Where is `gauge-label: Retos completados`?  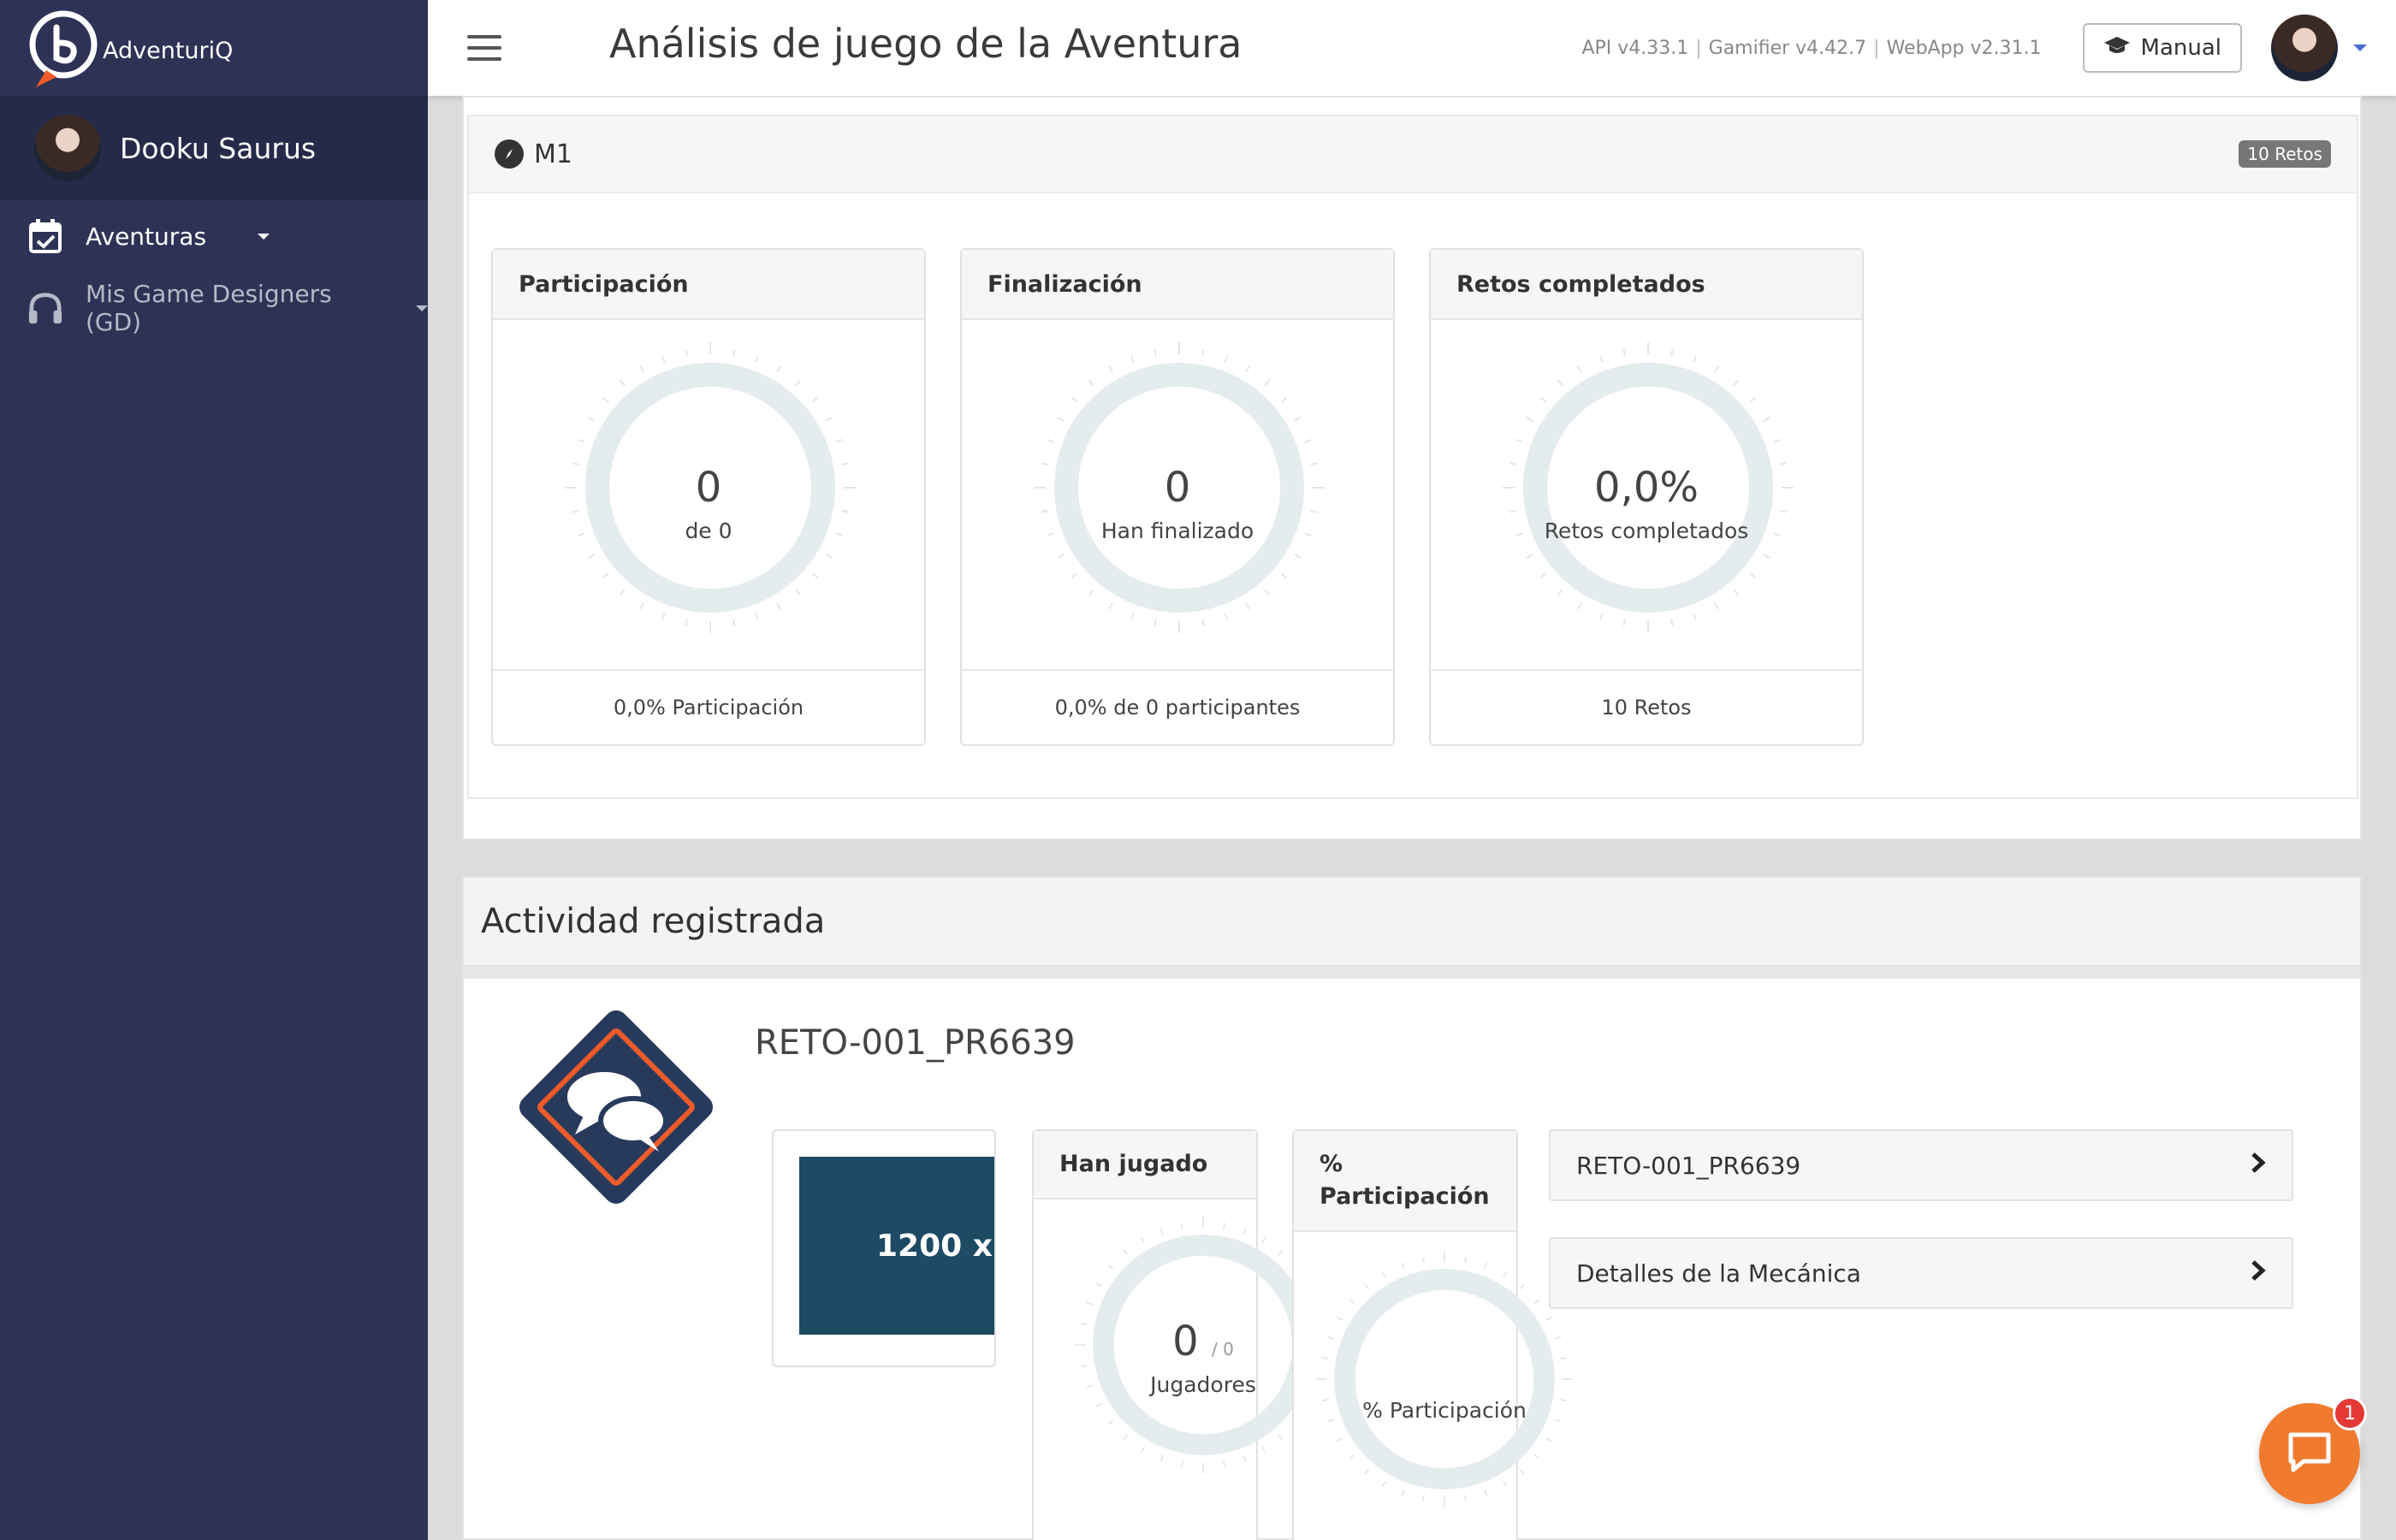
gauge-label: Retos completados is located at coordinates (1646, 530).